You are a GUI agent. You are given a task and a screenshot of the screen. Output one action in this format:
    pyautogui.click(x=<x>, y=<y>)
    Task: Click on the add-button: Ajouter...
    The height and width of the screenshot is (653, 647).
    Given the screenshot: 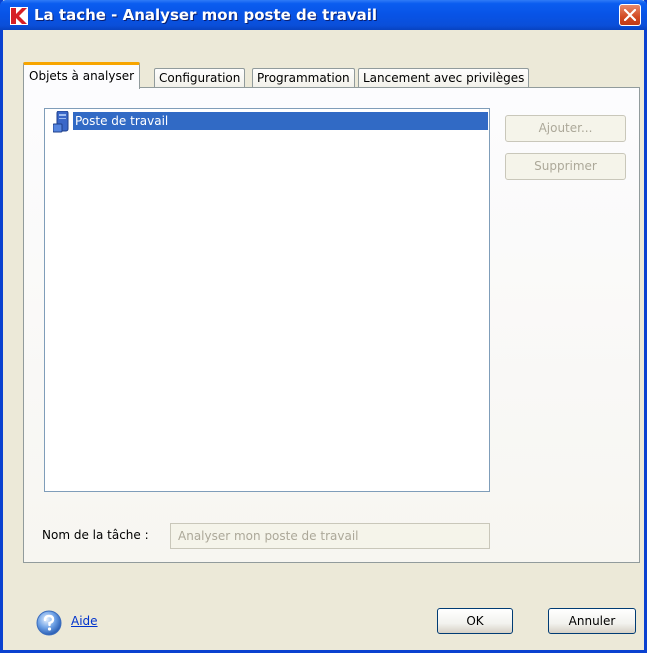 What is the action you would take?
    pyautogui.click(x=565, y=128)
    